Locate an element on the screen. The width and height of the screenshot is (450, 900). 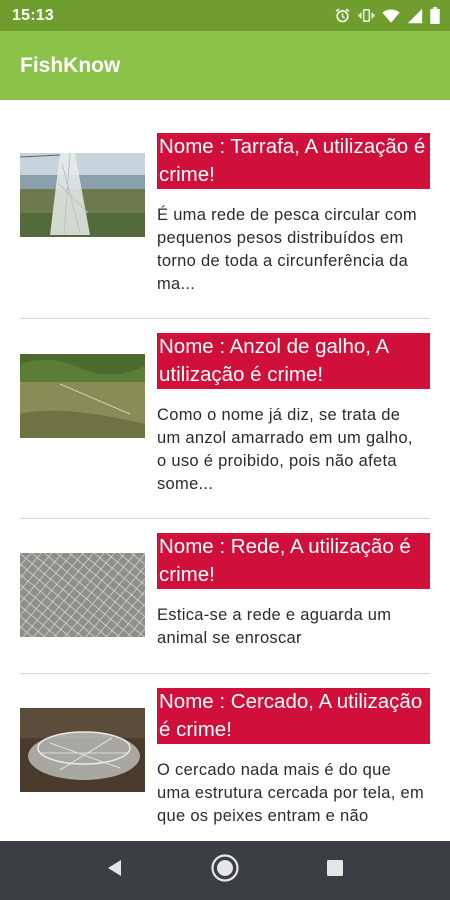
back-button is located at coordinates (115, 871).